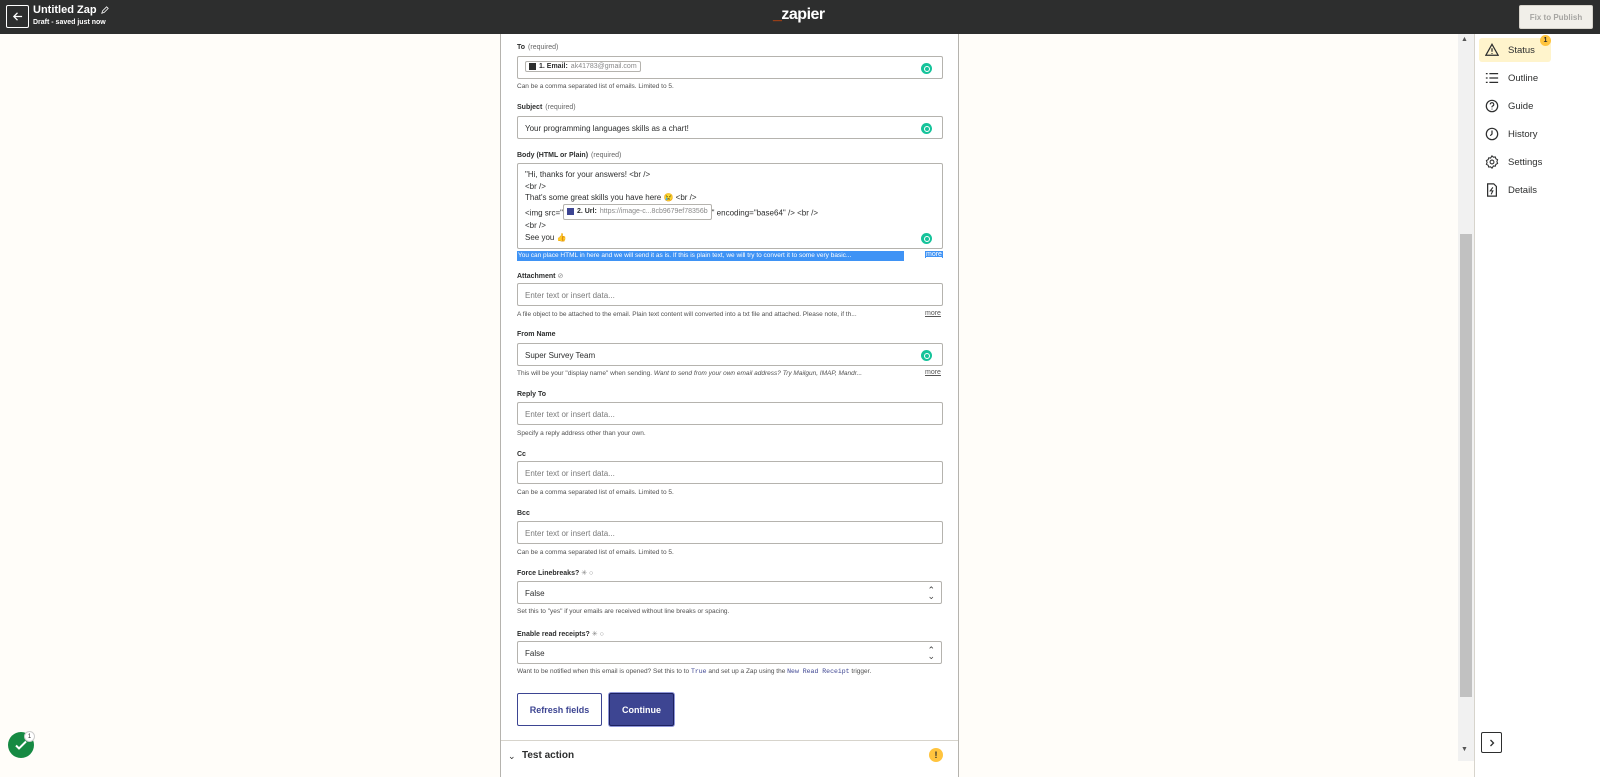 The height and width of the screenshot is (777, 1600). I want to click on sidebar-item-label: Outline, so click(1523, 78).